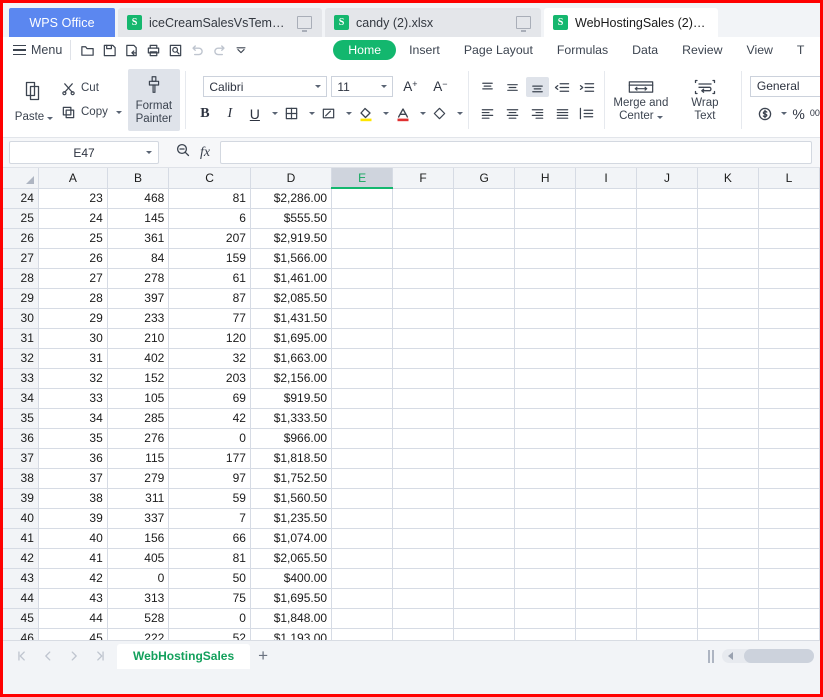 This screenshot has height=697, width=823. Describe the element at coordinates (138, 418) in the screenshot. I see `grid-cell: 285` at that location.